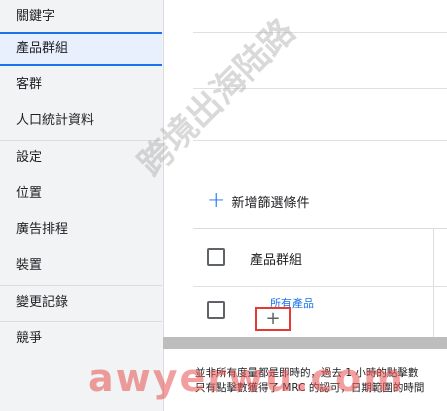 This screenshot has width=447, height=411. What do you see at coordinates (216, 310) in the screenshot?
I see `row-checkbox` at bounding box center [216, 310].